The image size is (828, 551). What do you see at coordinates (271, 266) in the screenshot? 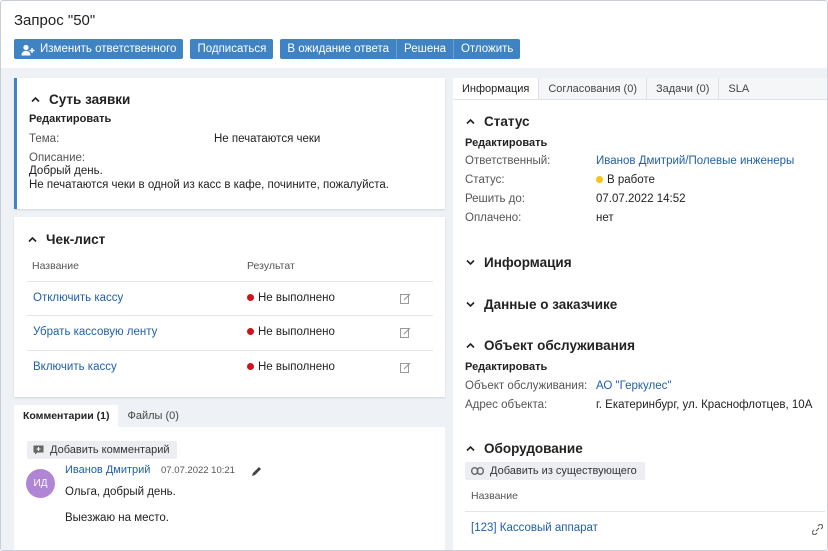
I see `checklist-col-result: Результат` at bounding box center [271, 266].